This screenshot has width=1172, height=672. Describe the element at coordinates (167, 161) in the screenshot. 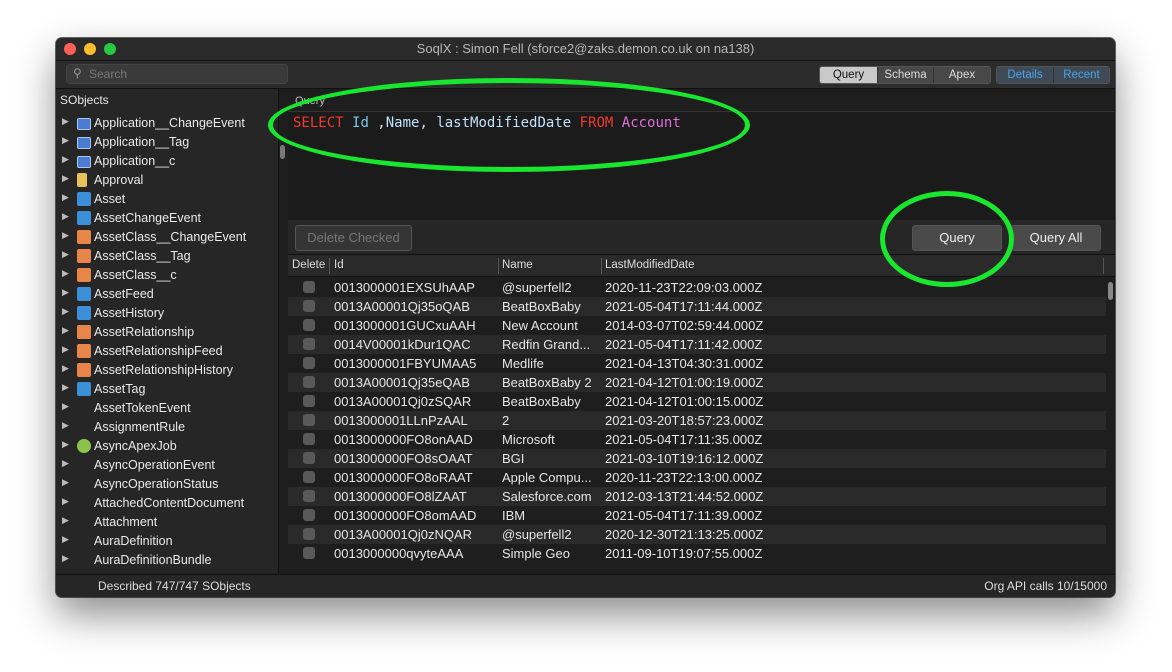

I see `sobject-item: ▶ Application__c` at that location.